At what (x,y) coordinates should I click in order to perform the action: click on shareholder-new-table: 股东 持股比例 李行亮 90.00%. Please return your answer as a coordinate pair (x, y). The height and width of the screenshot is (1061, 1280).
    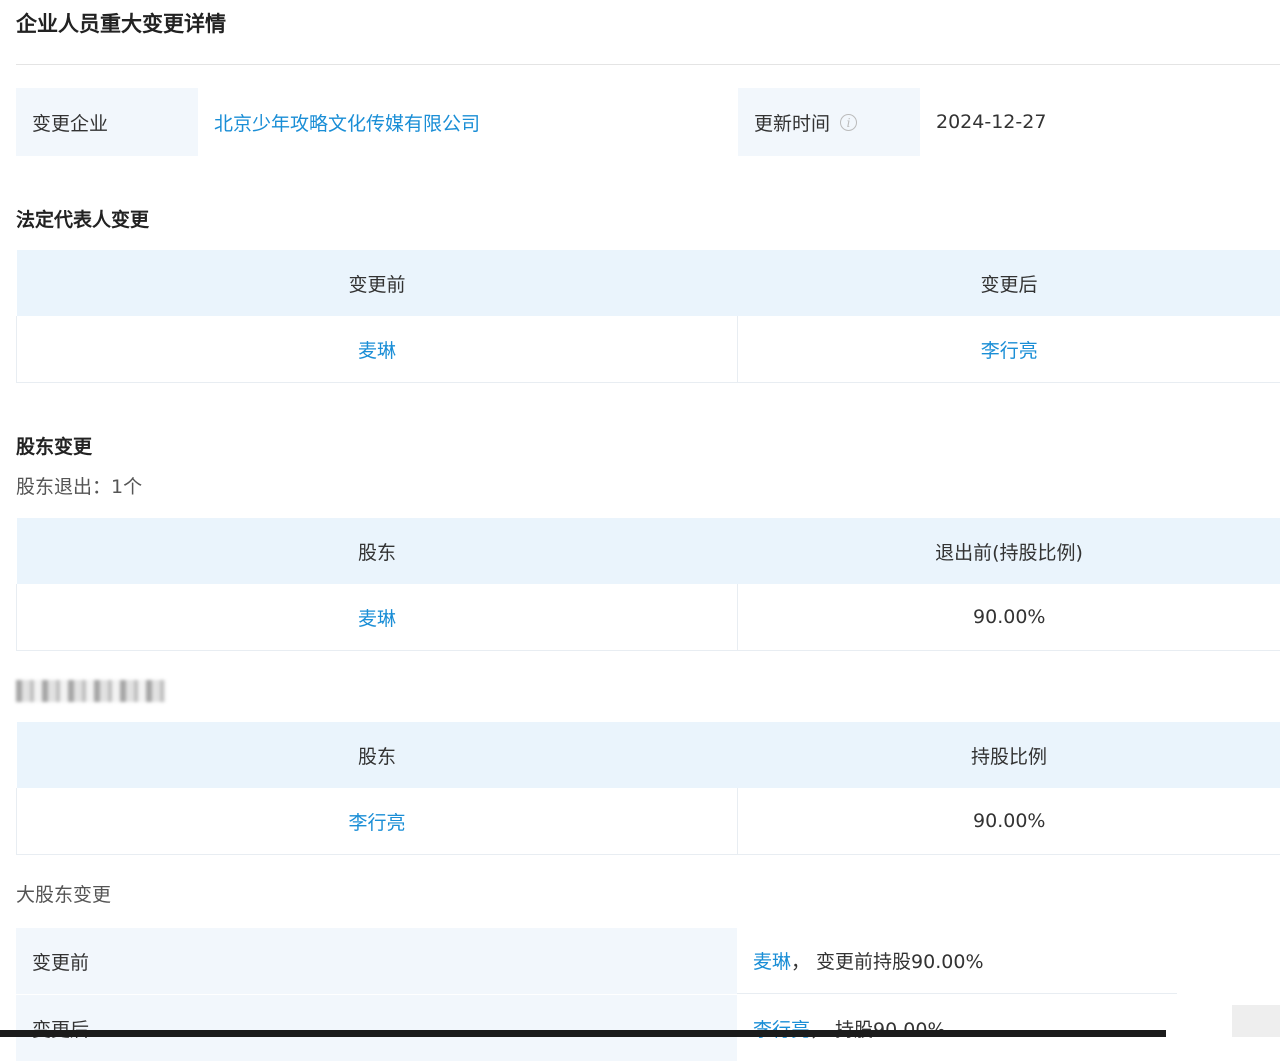
    Looking at the image, I should click on (648, 788).